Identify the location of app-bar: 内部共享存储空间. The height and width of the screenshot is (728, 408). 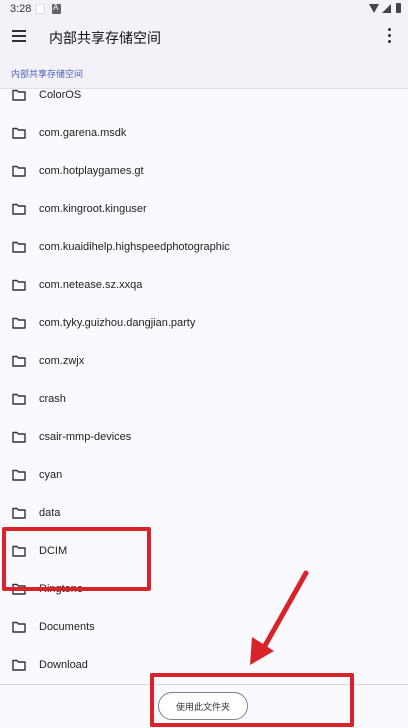
(204, 37).